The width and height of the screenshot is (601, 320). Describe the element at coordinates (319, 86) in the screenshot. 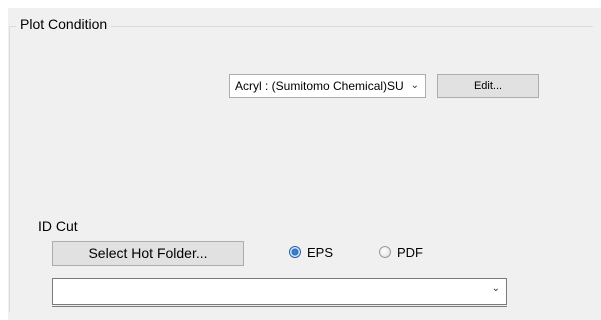

I see `material-select-value: Acryl : (Sumitomo Chemical)SU` at that location.